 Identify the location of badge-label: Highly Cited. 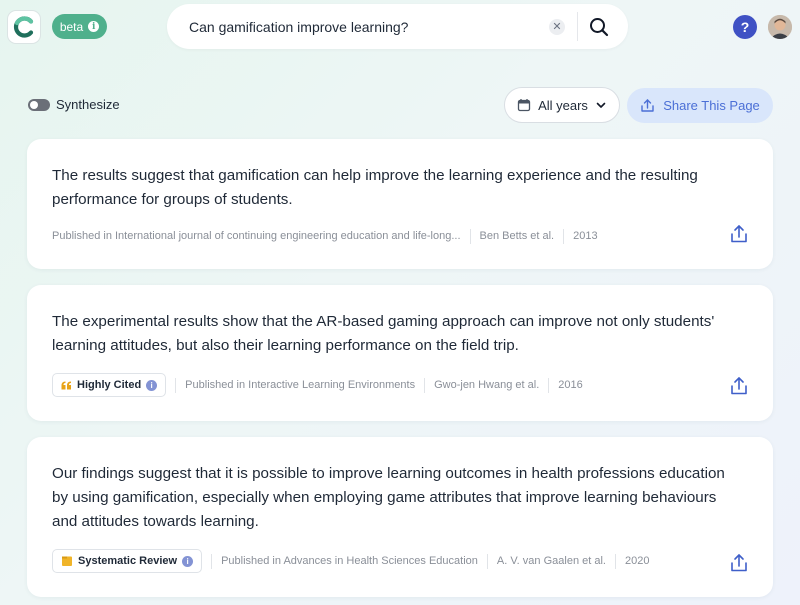
(109, 385).